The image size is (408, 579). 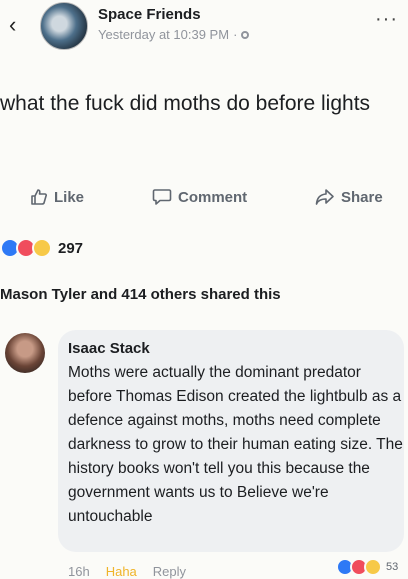 What do you see at coordinates (386, 19) in the screenshot?
I see `more-options-icon: ···` at bounding box center [386, 19].